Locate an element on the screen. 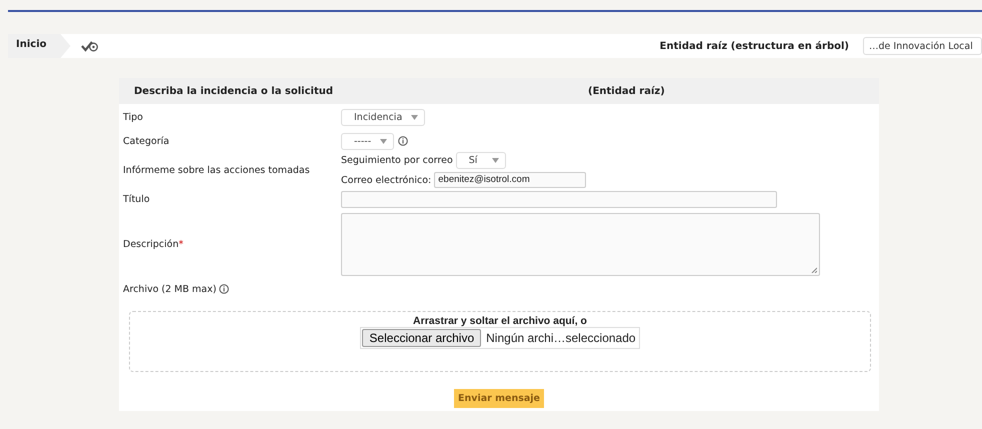 The image size is (982, 429). drop-hint: Arrastrar y soltar el archivo aquí, o is located at coordinates (500, 321).